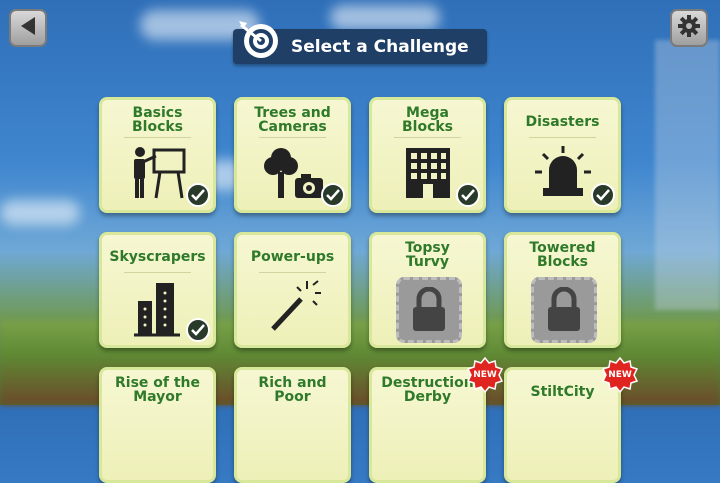  Describe the element at coordinates (157, 425) in the screenshot. I see `challenge-card-rise-of-the-mayor: Rise of the Mayor` at that location.